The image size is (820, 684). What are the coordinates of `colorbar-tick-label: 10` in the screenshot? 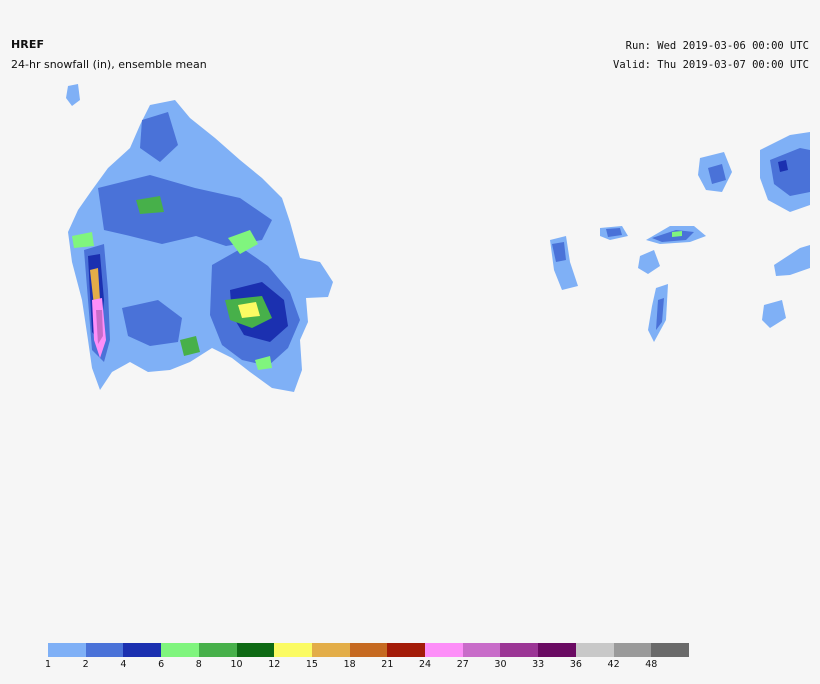 It's located at (236, 664).